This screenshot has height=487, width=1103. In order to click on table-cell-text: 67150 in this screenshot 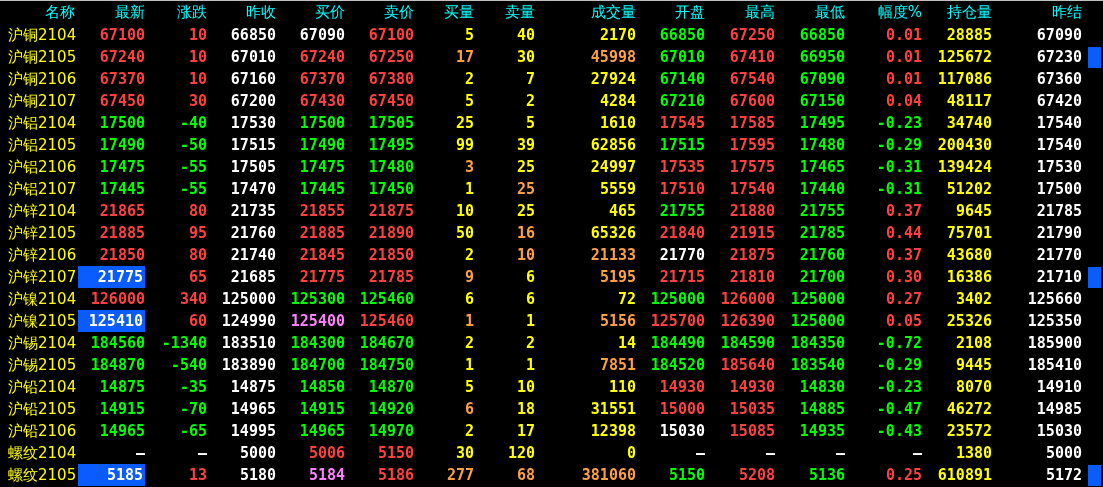, I will do `click(821, 101)`.